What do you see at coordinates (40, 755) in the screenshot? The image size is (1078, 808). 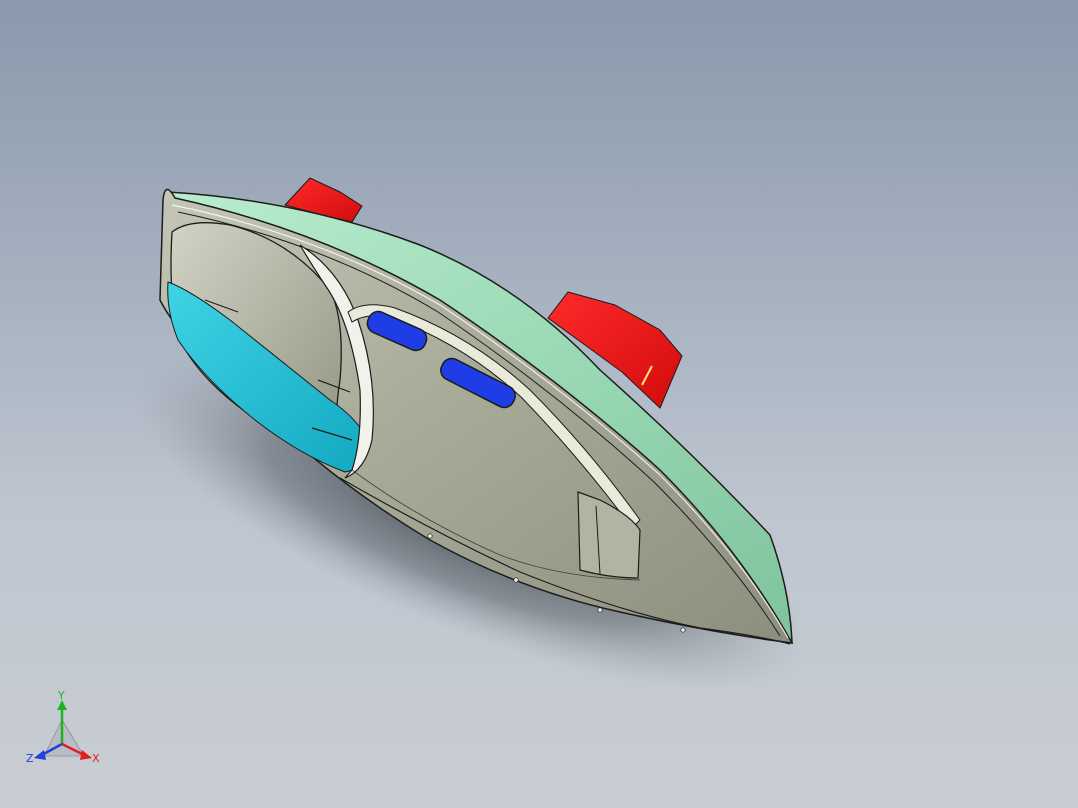 I see `triad-z-arrow` at bounding box center [40, 755].